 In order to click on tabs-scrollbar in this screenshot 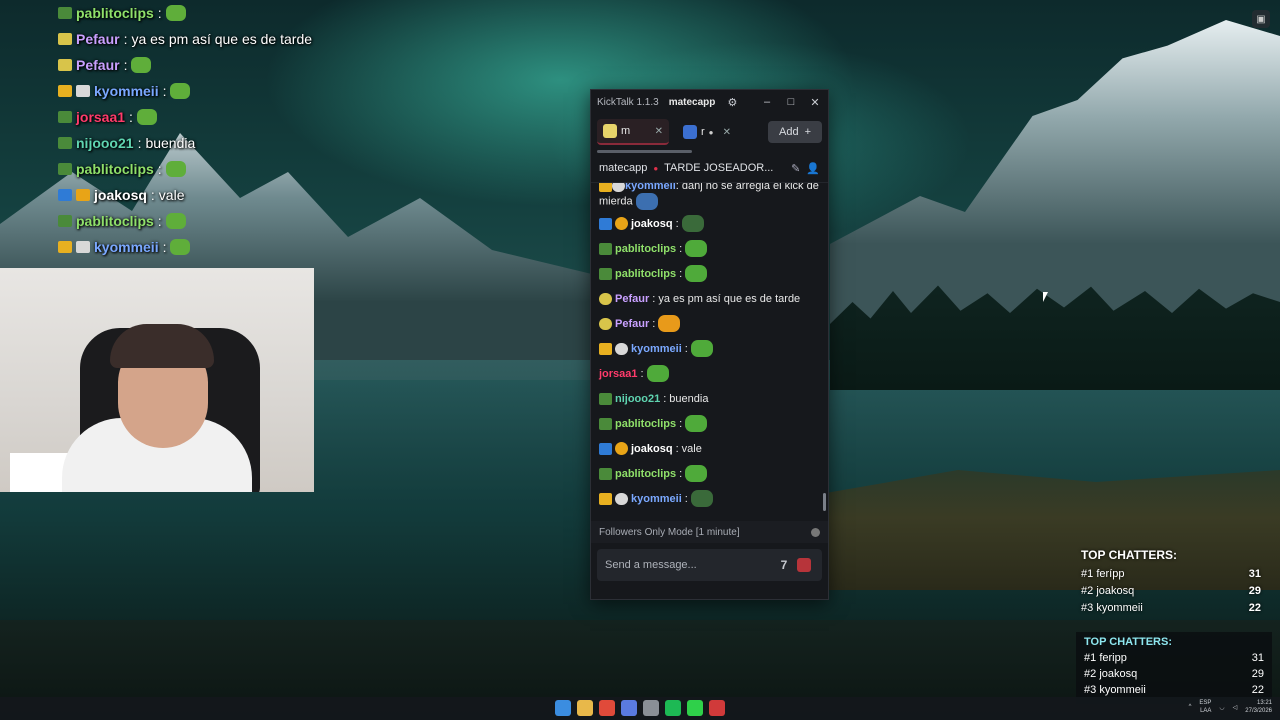, I will do `click(709, 152)`.